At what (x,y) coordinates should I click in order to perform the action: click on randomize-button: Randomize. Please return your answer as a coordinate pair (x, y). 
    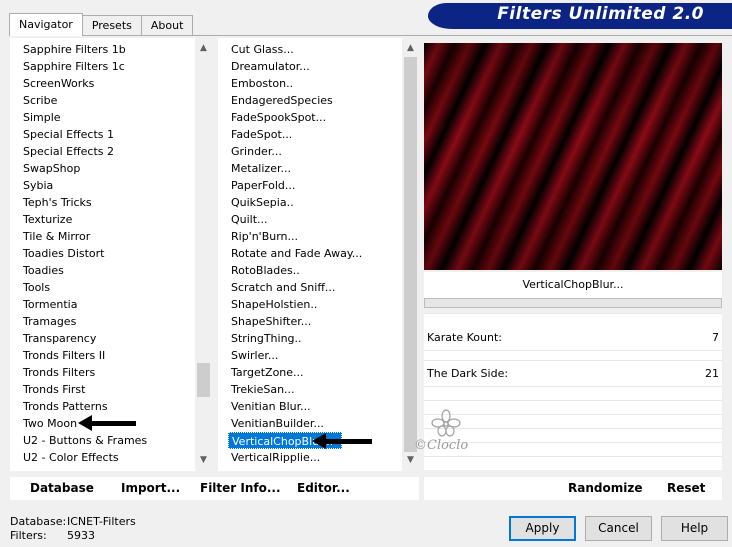
    Looking at the image, I should click on (605, 488).